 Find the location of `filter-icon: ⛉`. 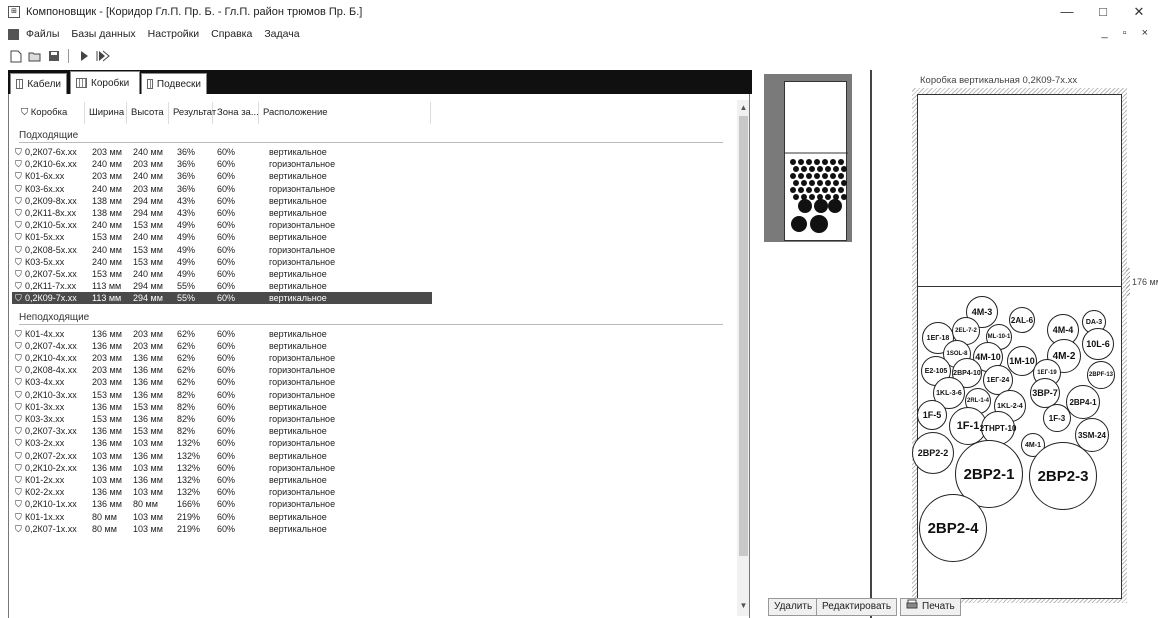

filter-icon: ⛉ is located at coordinates (26, 112).